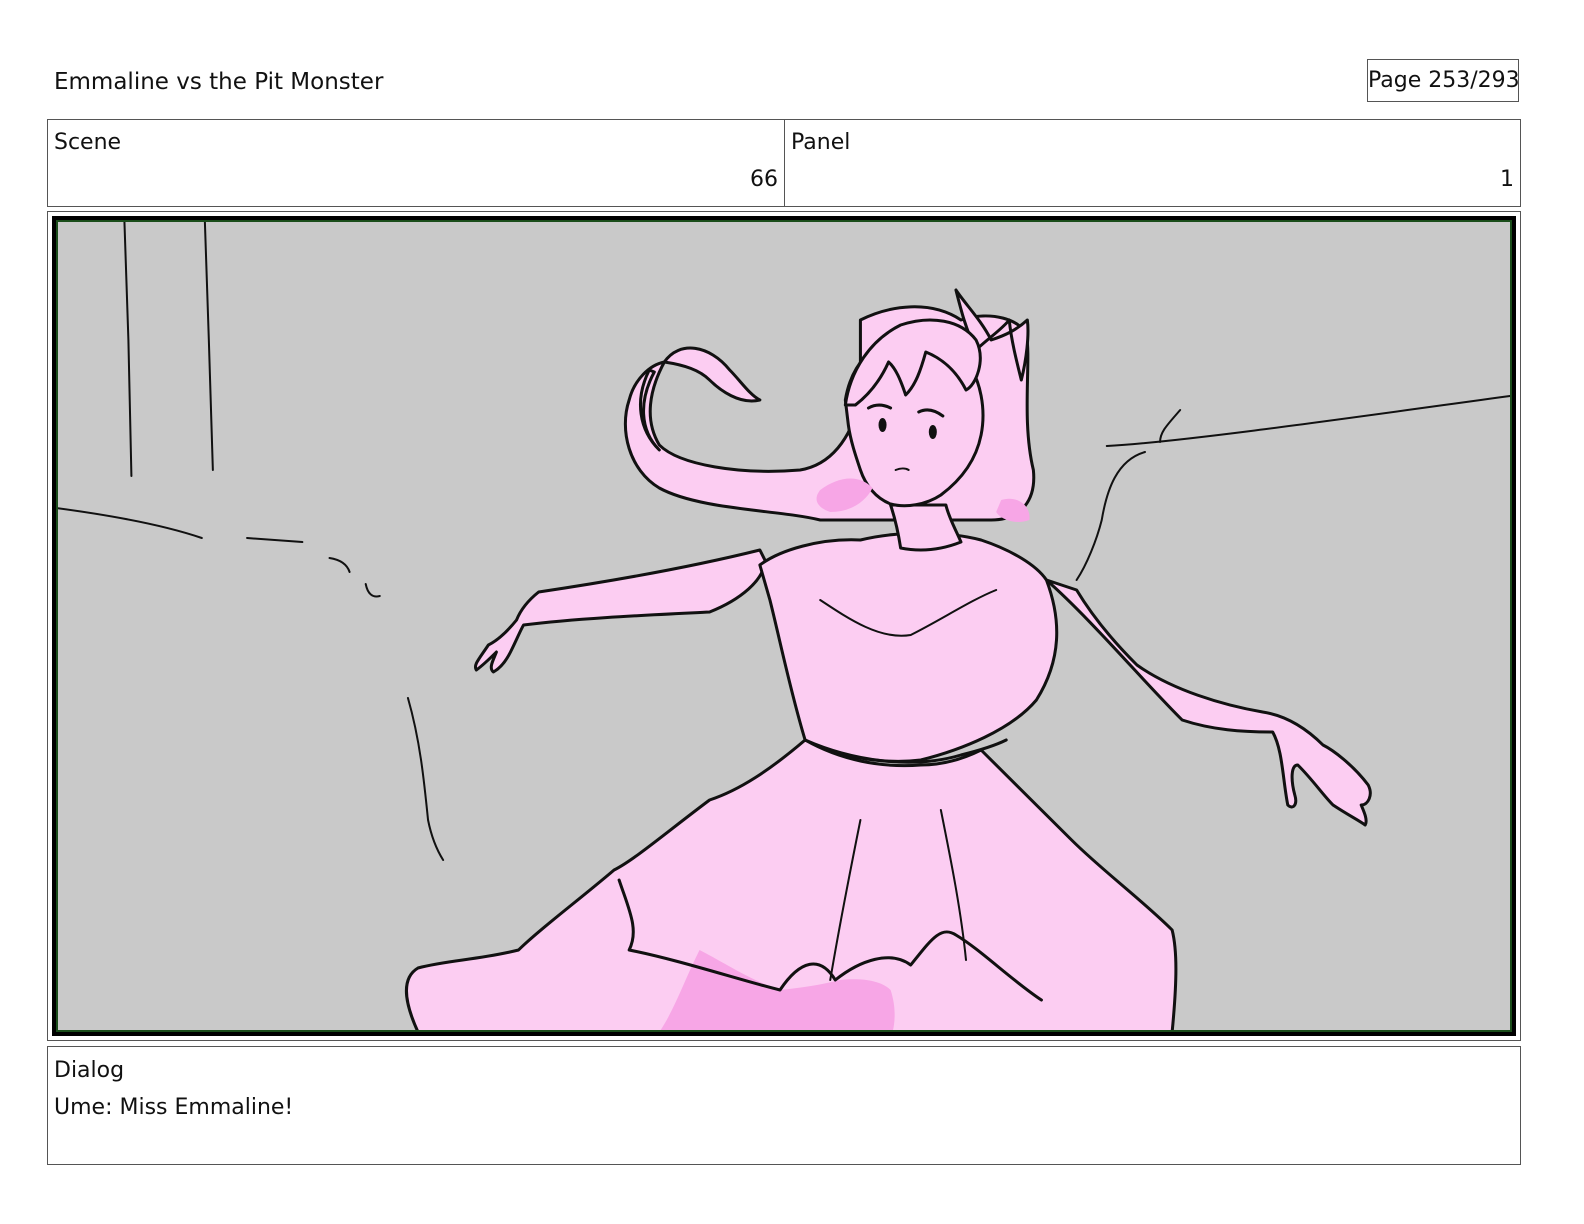  I want to click on left-arm, so click(620, 611).